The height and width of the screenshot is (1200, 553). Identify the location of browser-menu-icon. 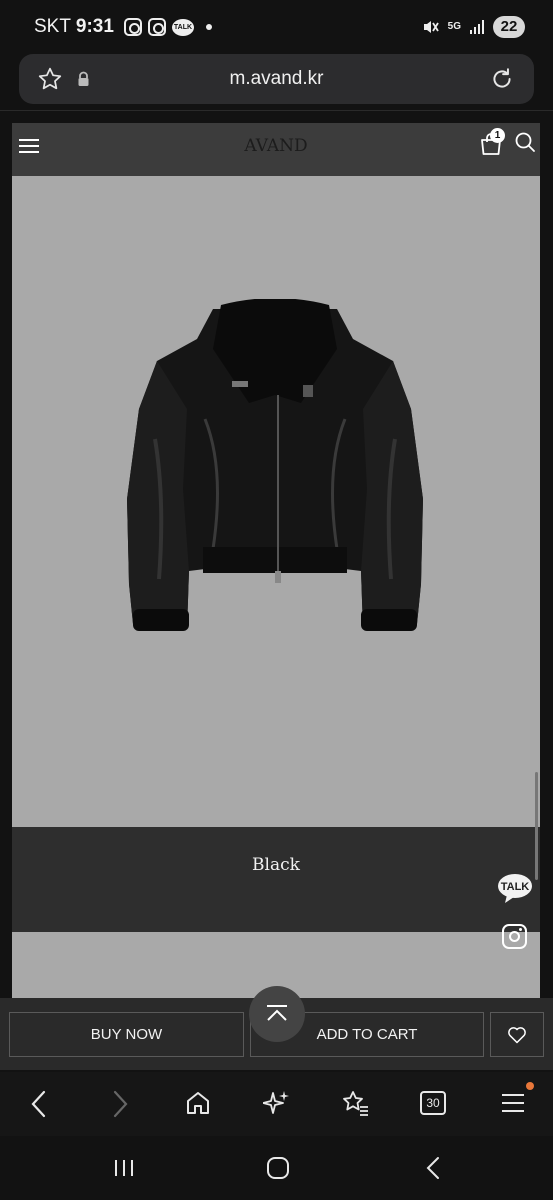
(513, 1103).